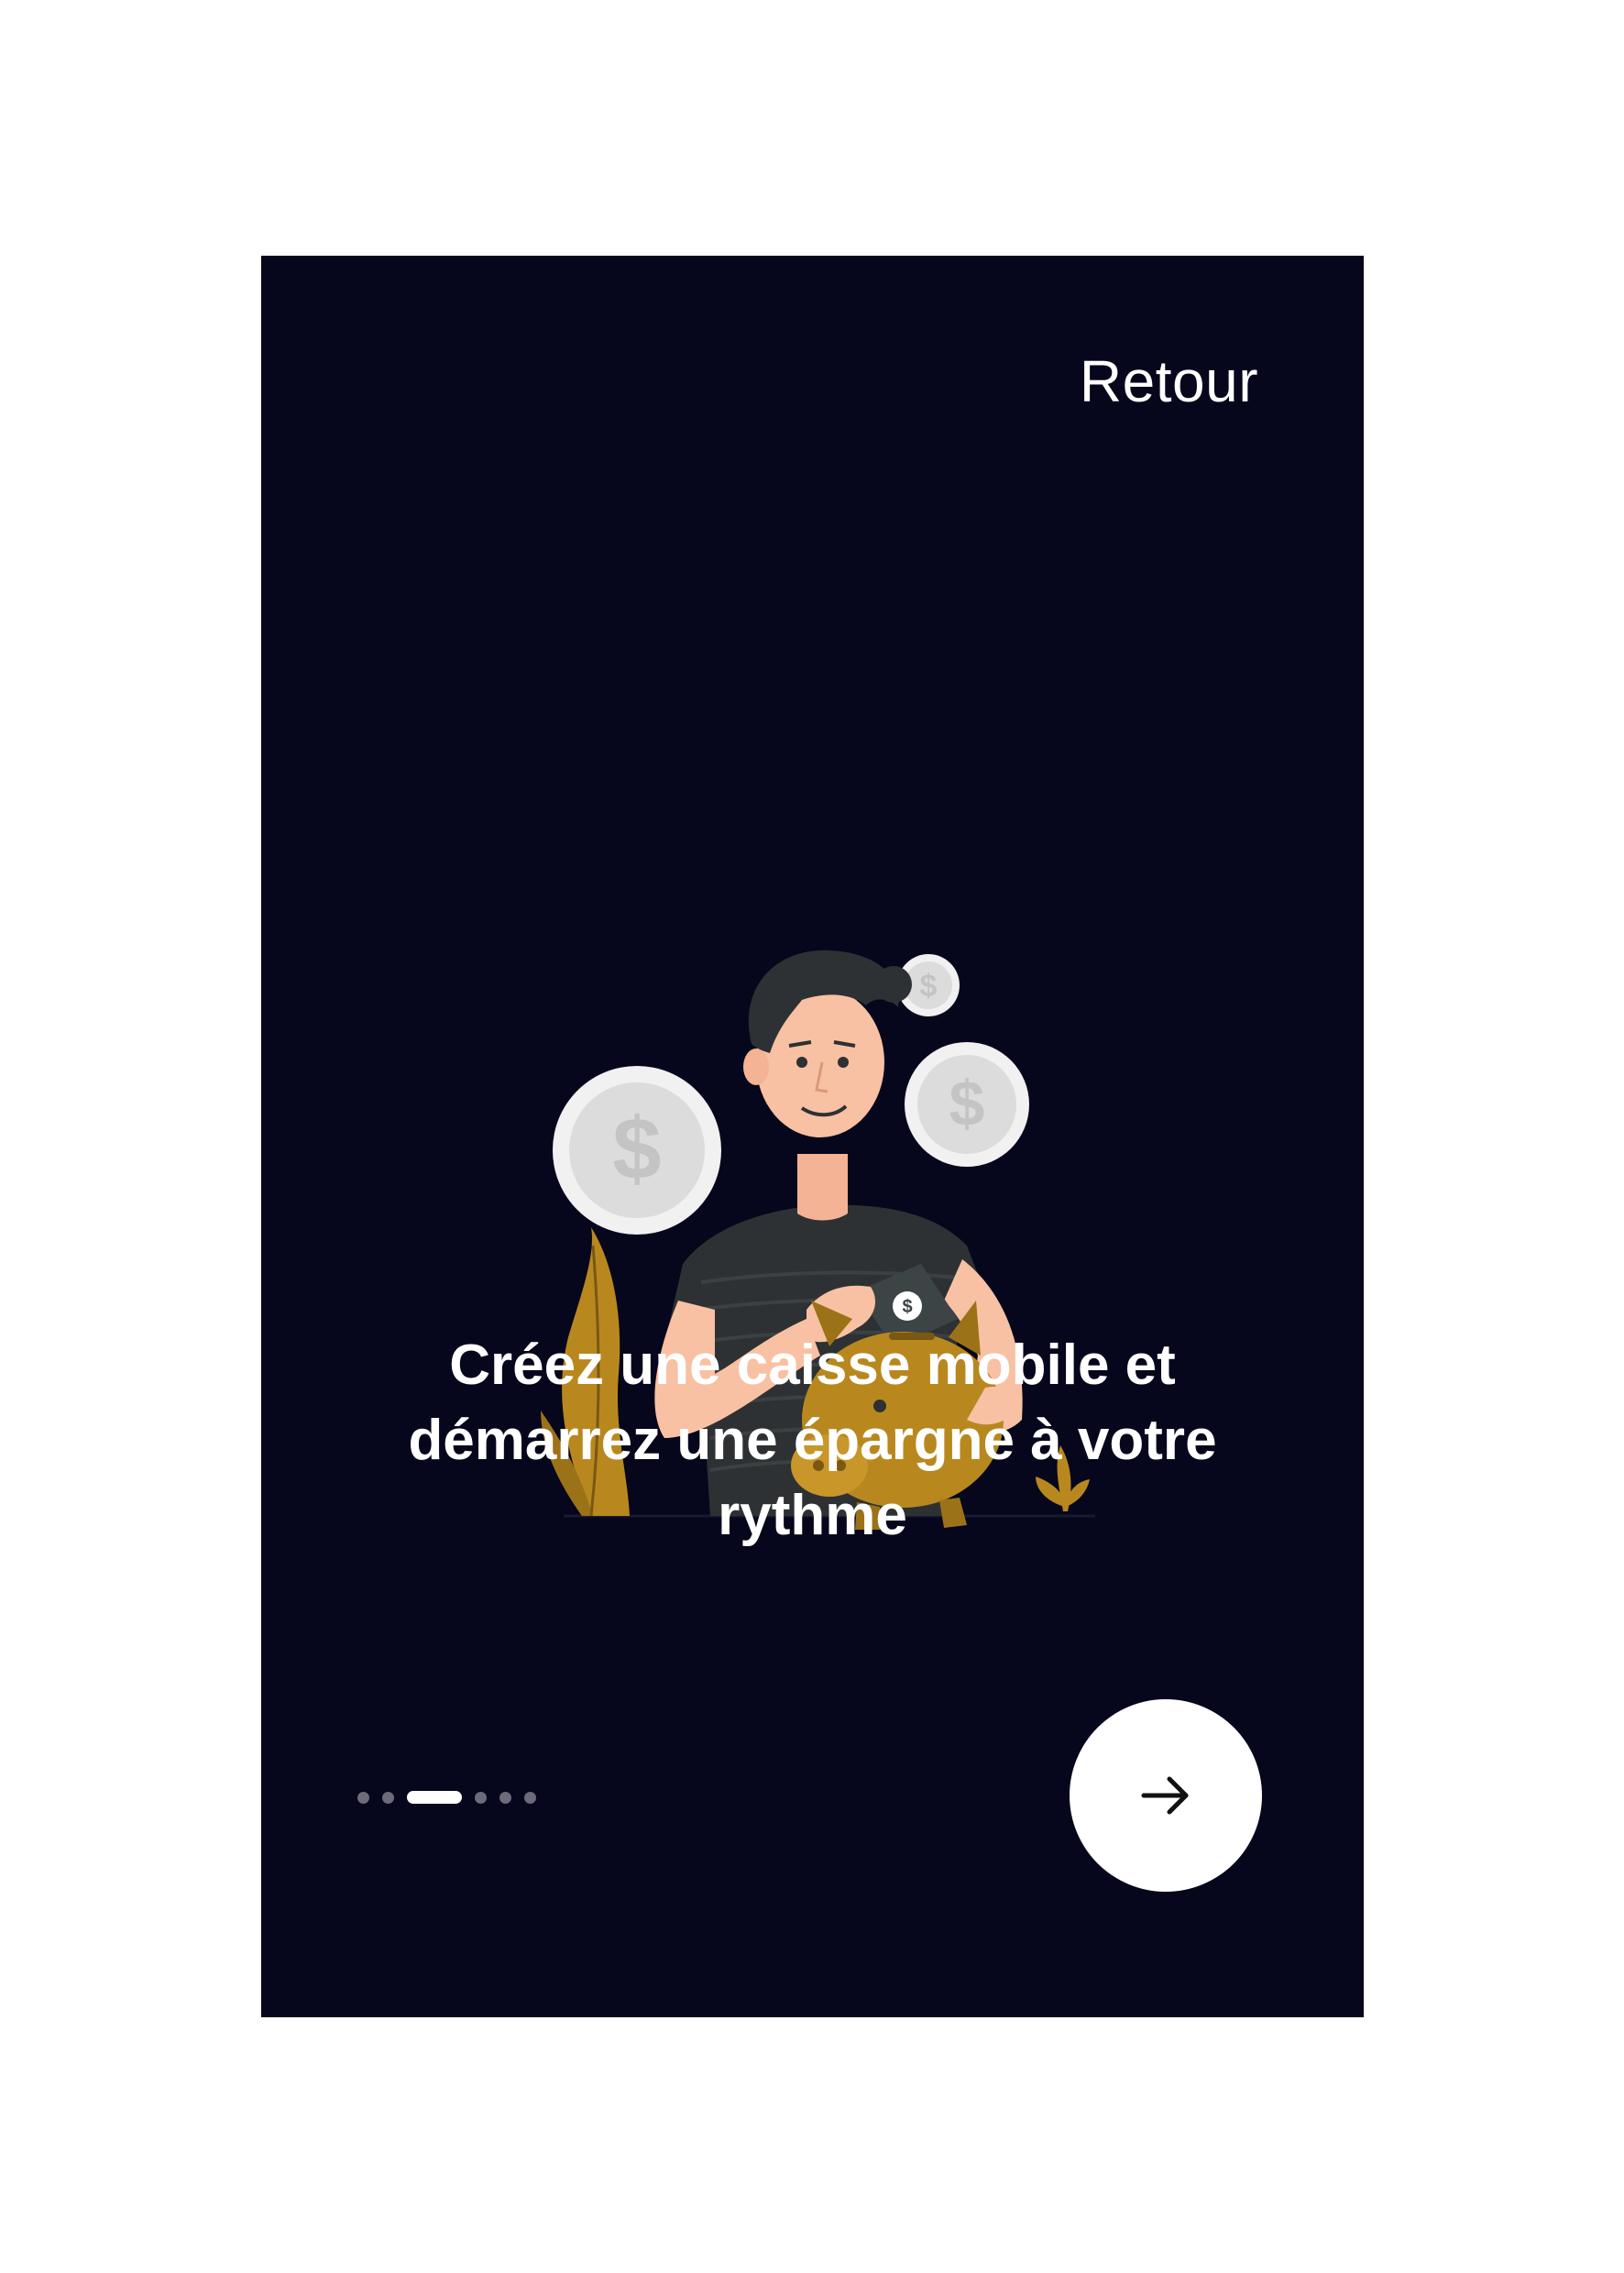 The image size is (1624, 2273). I want to click on arrow-right-icon, so click(1165, 1795).